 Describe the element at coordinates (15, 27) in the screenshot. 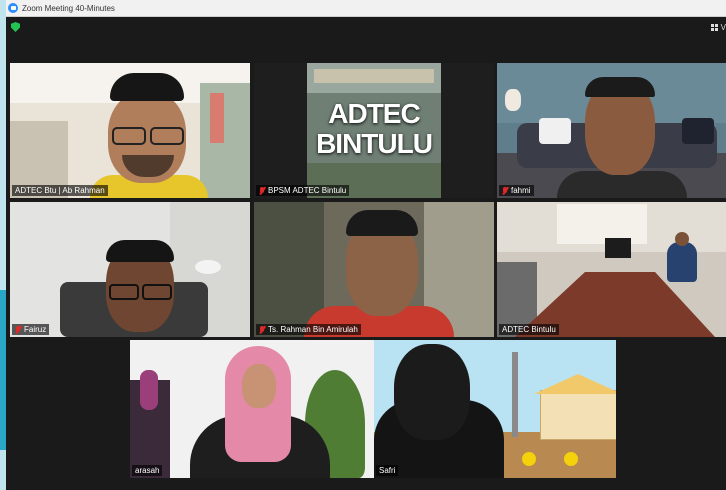

I see `encryption-shield-icon` at that location.